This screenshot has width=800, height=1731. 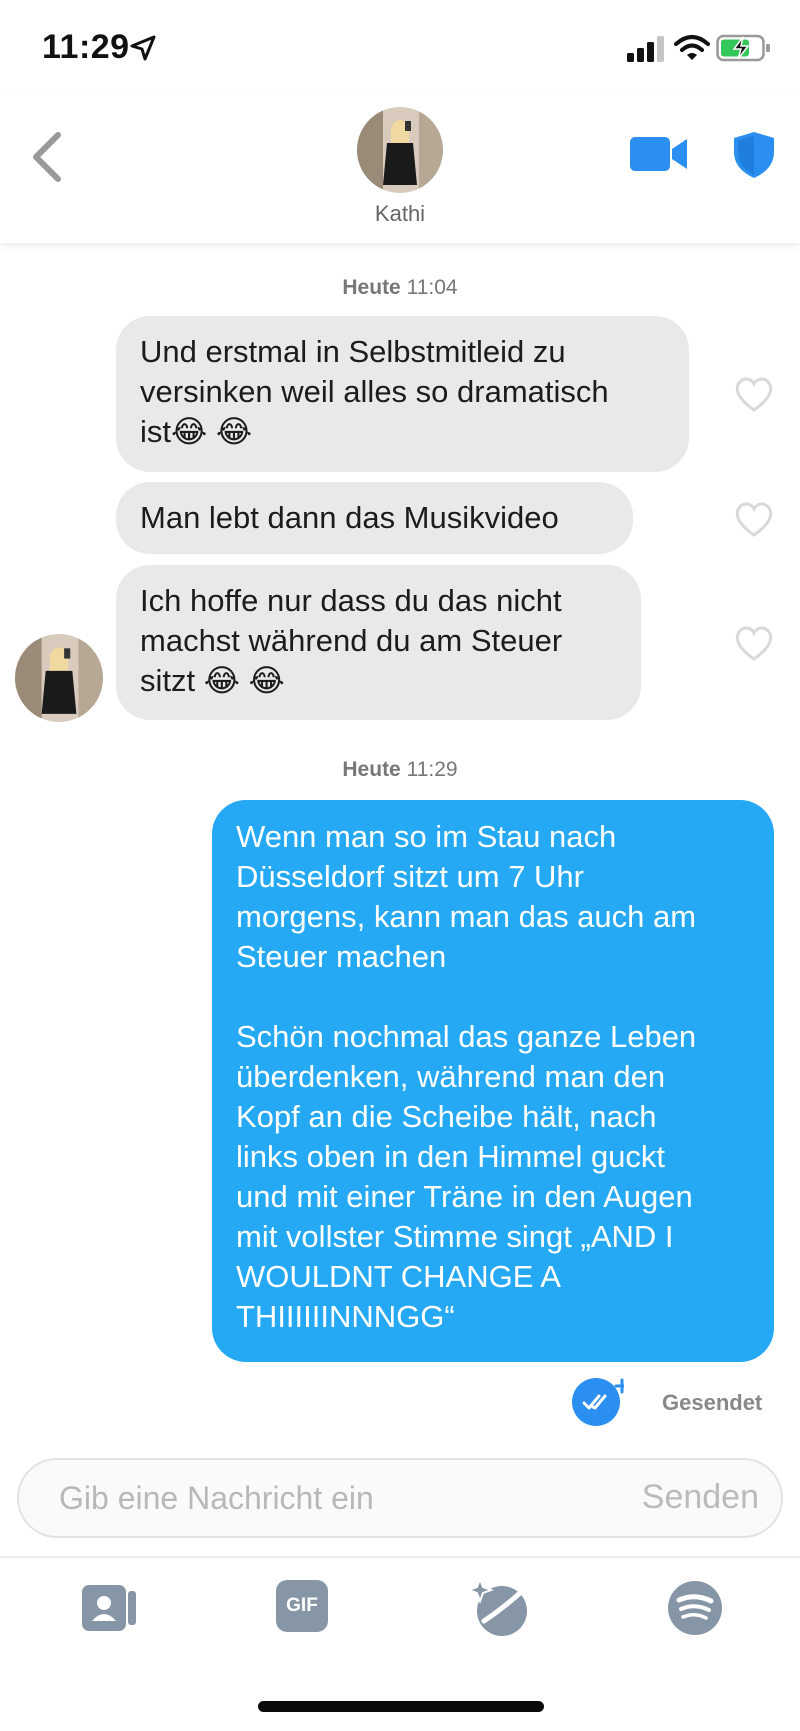 I want to click on shield-icon, so click(x=754, y=155).